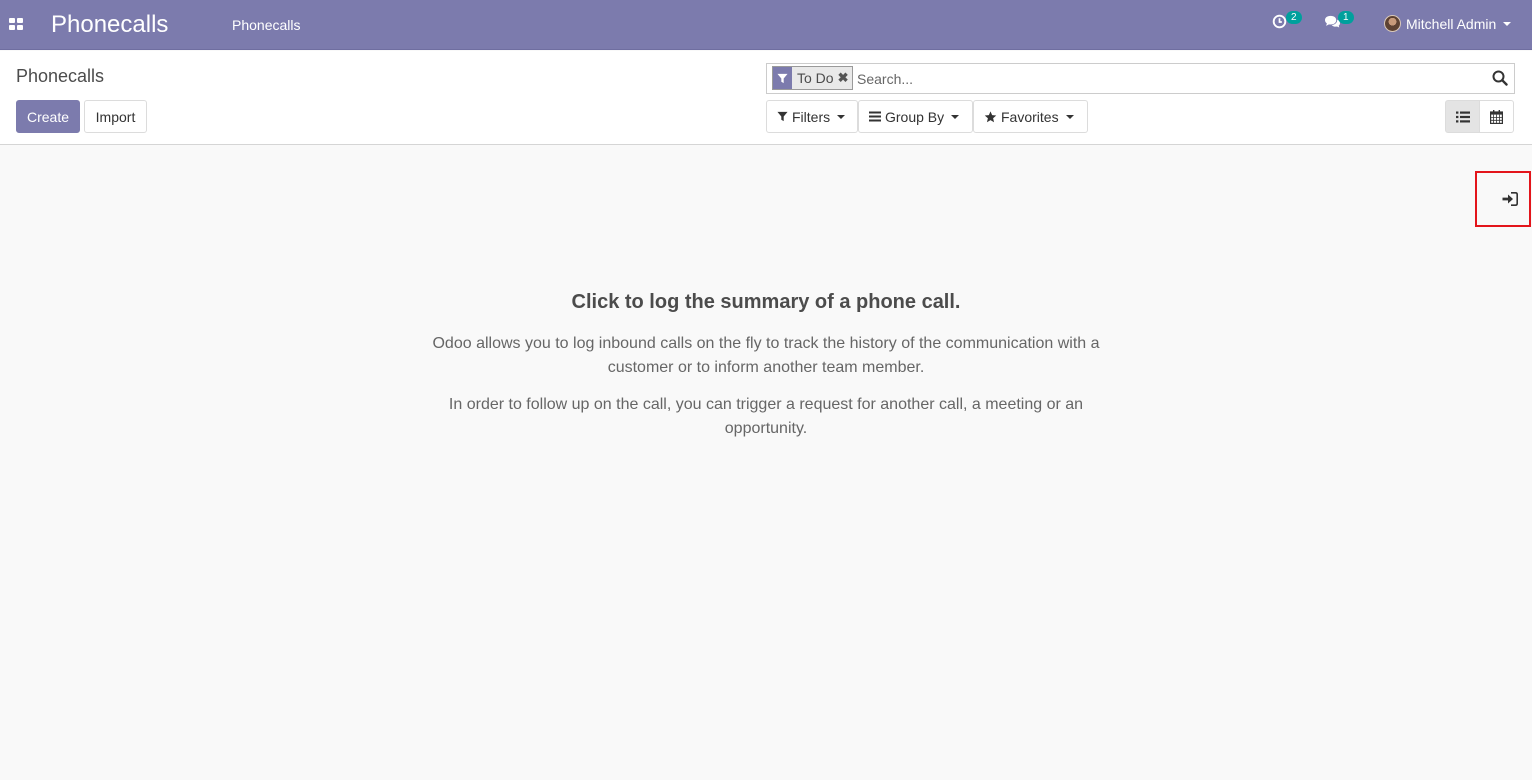 The width and height of the screenshot is (1532, 780). Describe the element at coordinates (1500, 79) in the screenshot. I see `search-icon` at that location.